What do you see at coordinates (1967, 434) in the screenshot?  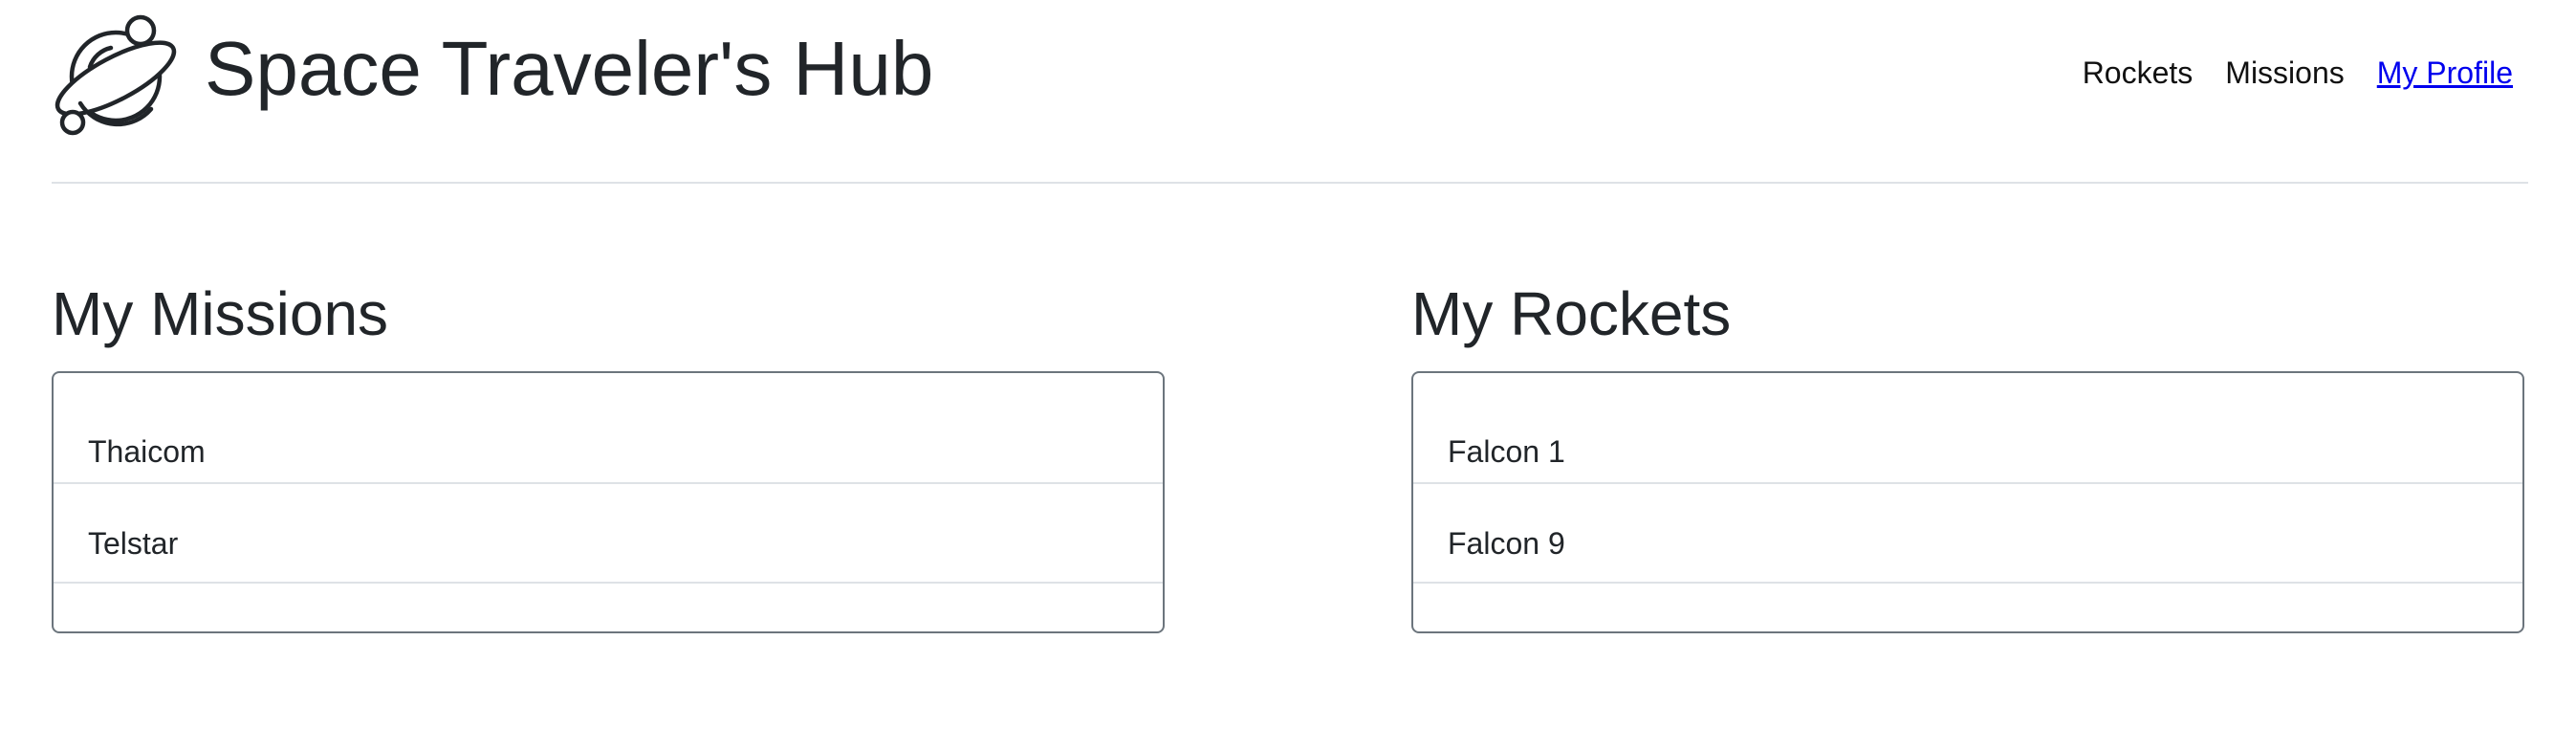 I see `rocket-list-item: Falcon 1` at bounding box center [1967, 434].